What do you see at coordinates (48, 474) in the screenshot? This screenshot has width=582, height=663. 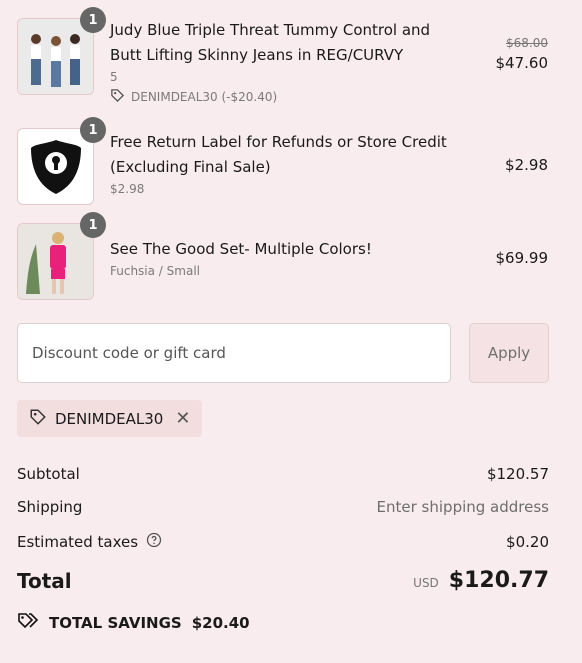 I see `subtotal-label: Subtotal` at bounding box center [48, 474].